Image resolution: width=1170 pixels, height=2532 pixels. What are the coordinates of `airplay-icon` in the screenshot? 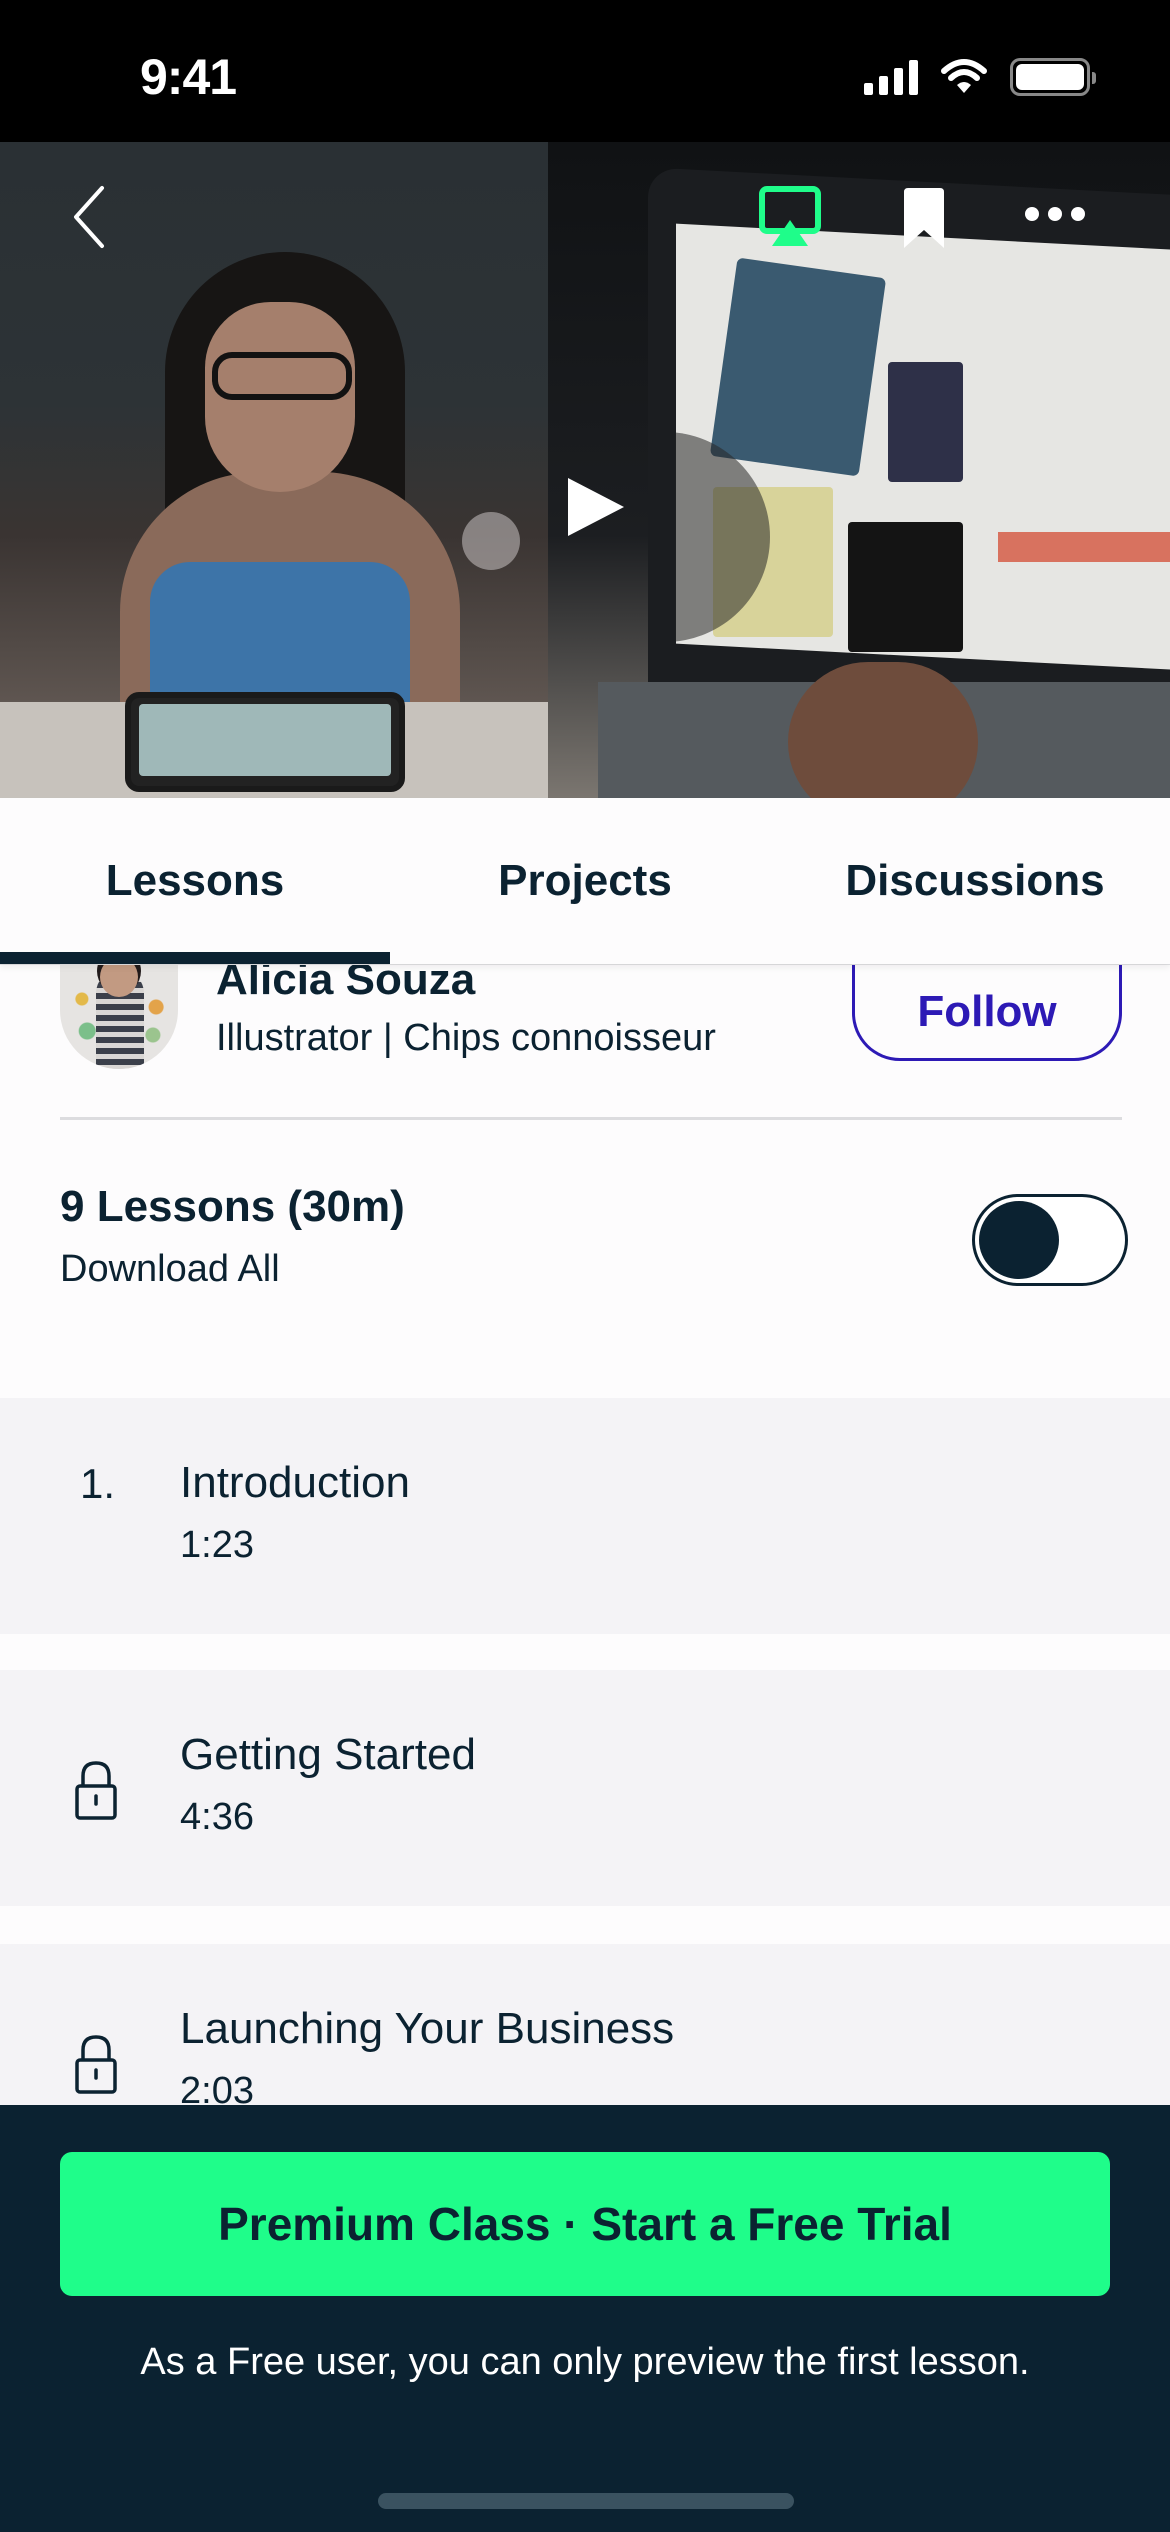 It's located at (790, 216).